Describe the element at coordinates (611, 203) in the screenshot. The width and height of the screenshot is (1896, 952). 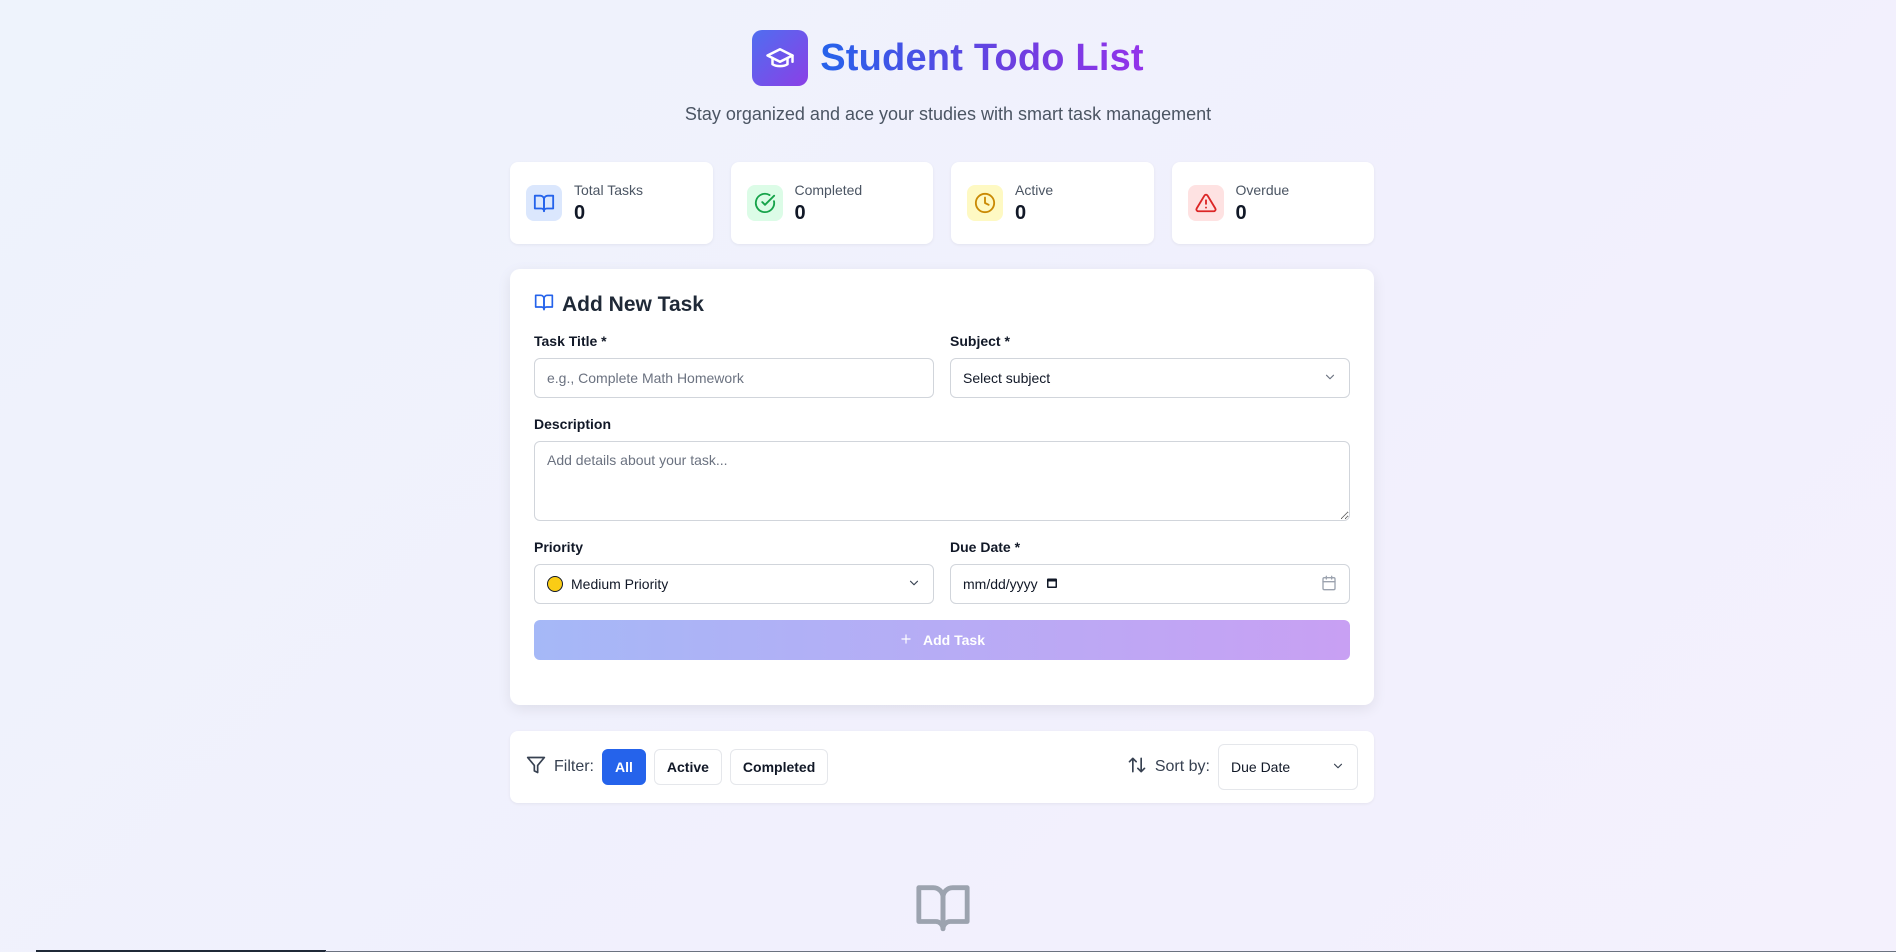
I see `stat-card-total: Total Tasks 0` at that location.